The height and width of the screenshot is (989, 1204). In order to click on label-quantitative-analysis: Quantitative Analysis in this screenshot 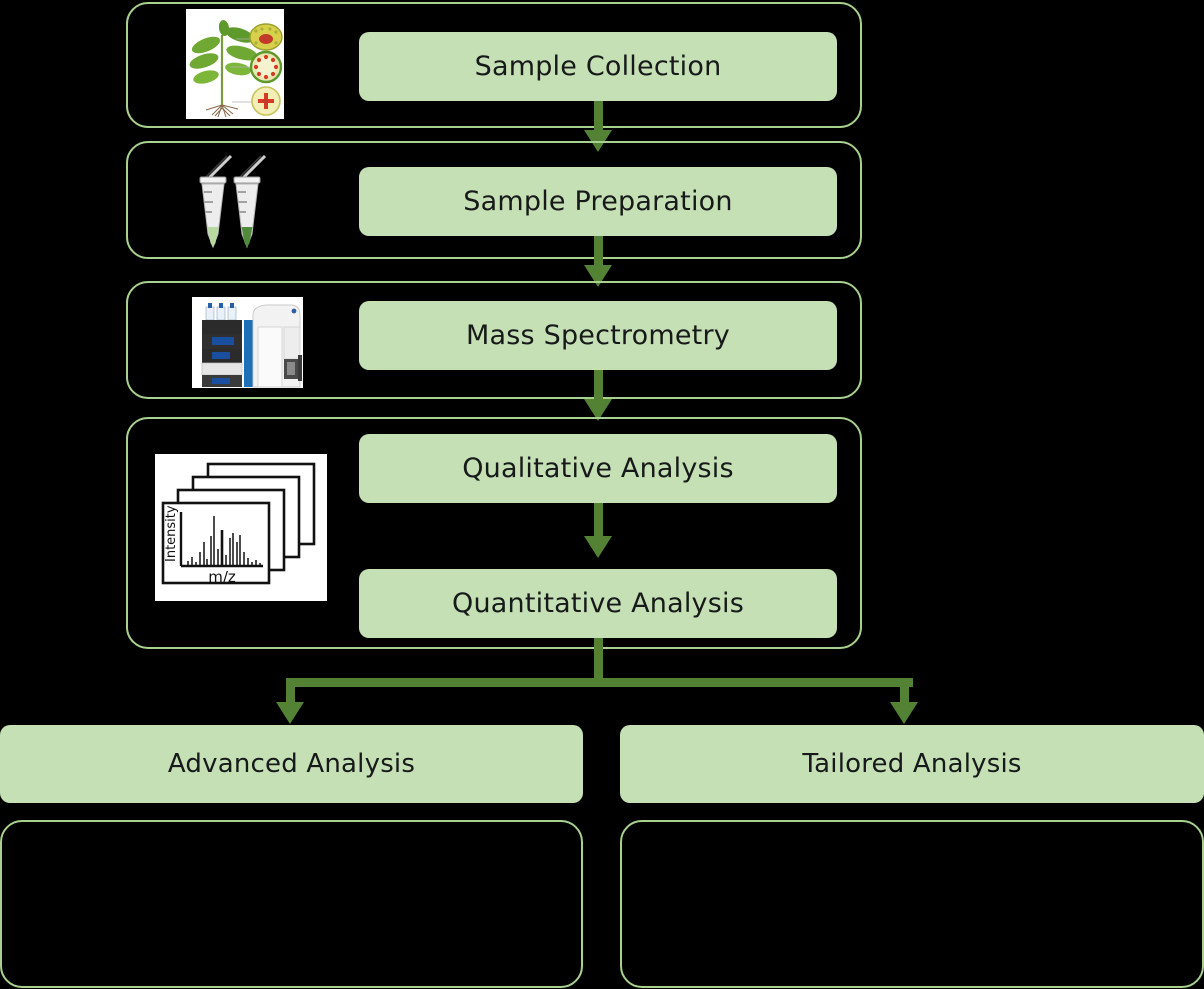, I will do `click(598, 603)`.